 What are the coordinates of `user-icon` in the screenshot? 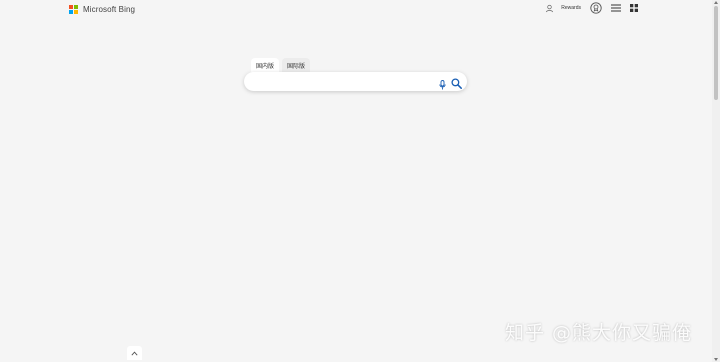 It's located at (549, 8).